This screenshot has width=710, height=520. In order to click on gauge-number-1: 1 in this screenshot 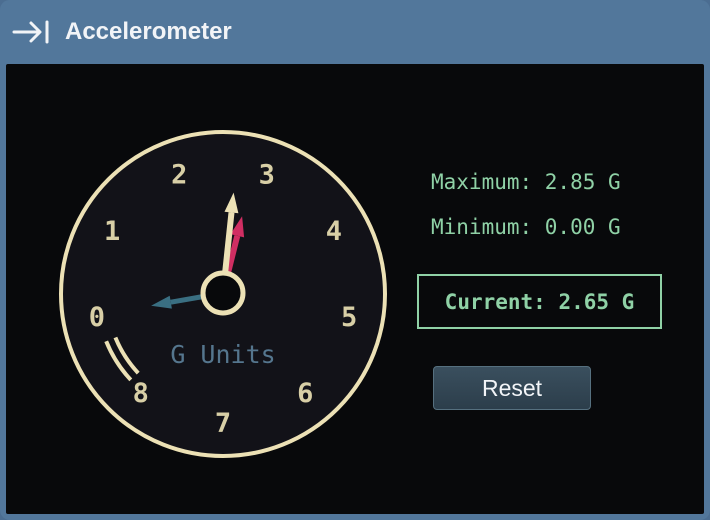, I will do `click(112, 231)`.